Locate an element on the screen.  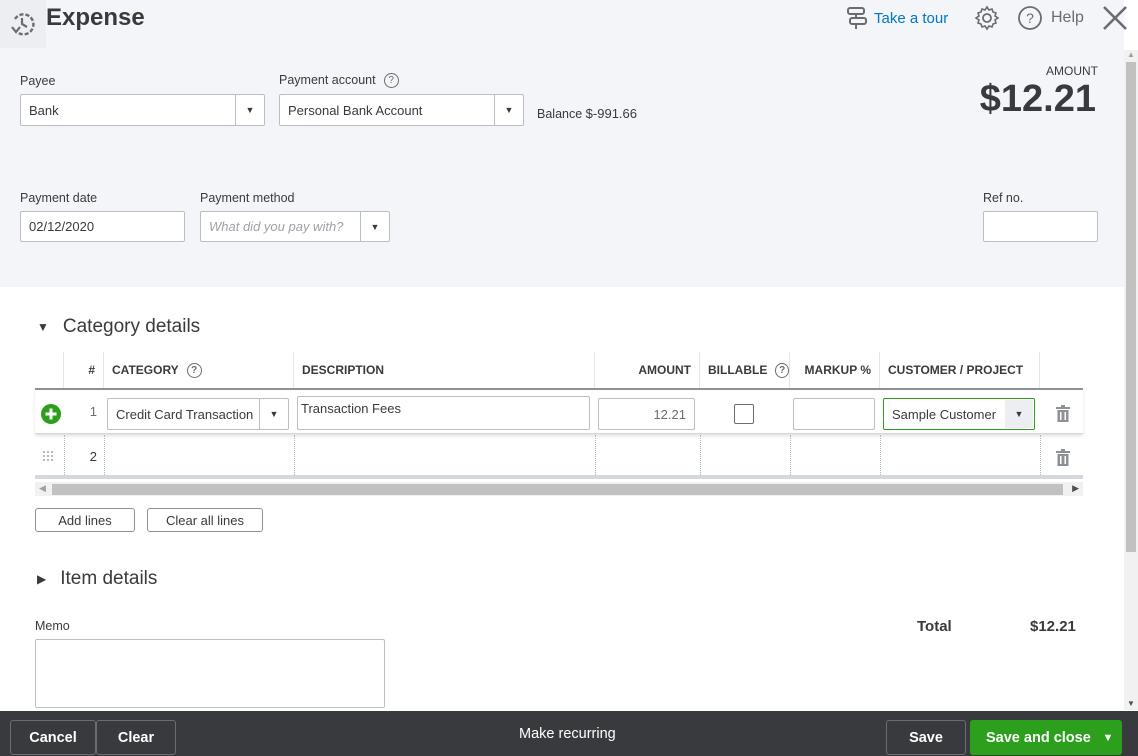
ref-no-label: Ref no. is located at coordinates (1003, 198).